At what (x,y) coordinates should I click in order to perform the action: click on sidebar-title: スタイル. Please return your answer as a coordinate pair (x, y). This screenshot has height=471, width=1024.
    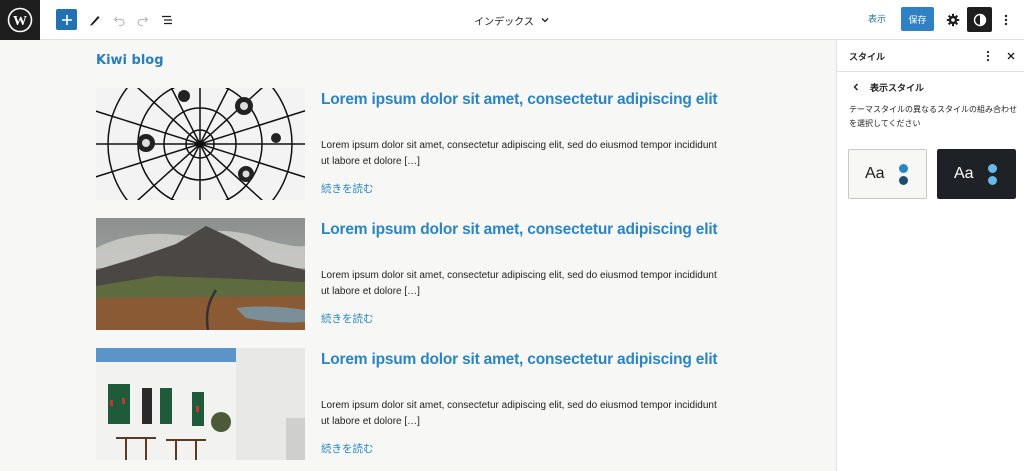
    Looking at the image, I should click on (867, 58).